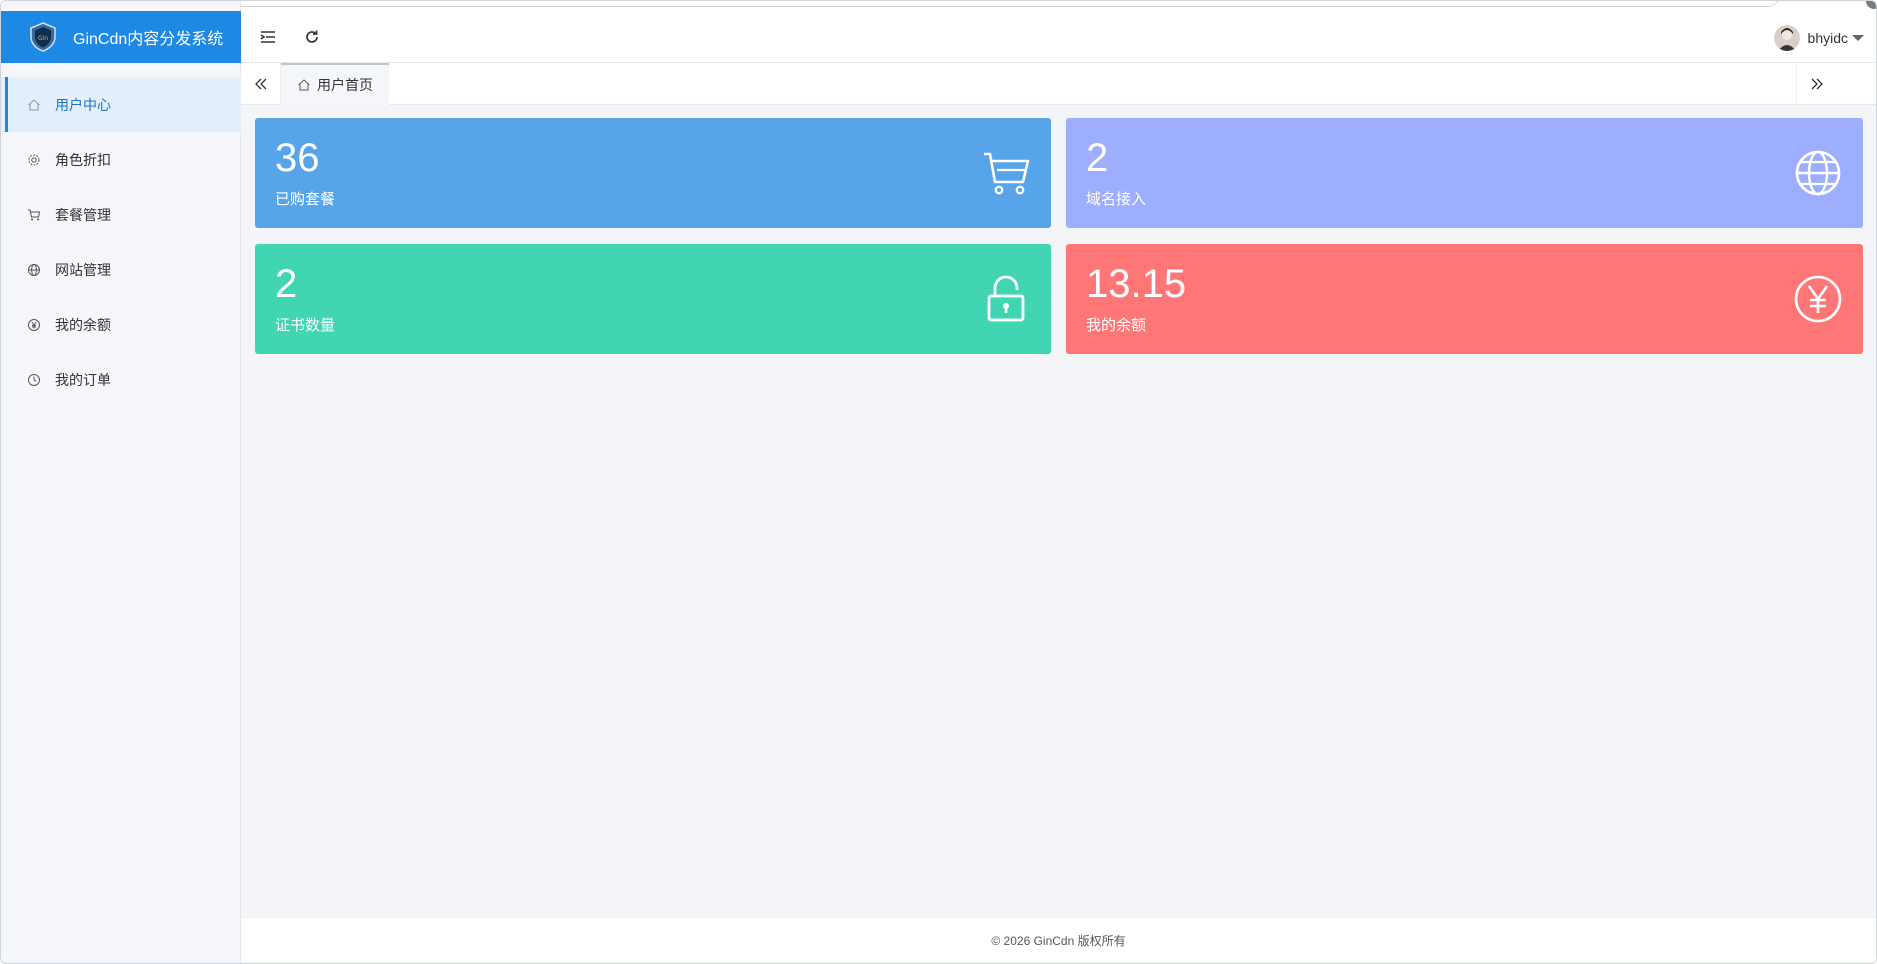 This screenshot has height=964, width=1877. Describe the element at coordinates (148, 39) in the screenshot. I see `app-title: GinCdn内容分发系统` at that location.